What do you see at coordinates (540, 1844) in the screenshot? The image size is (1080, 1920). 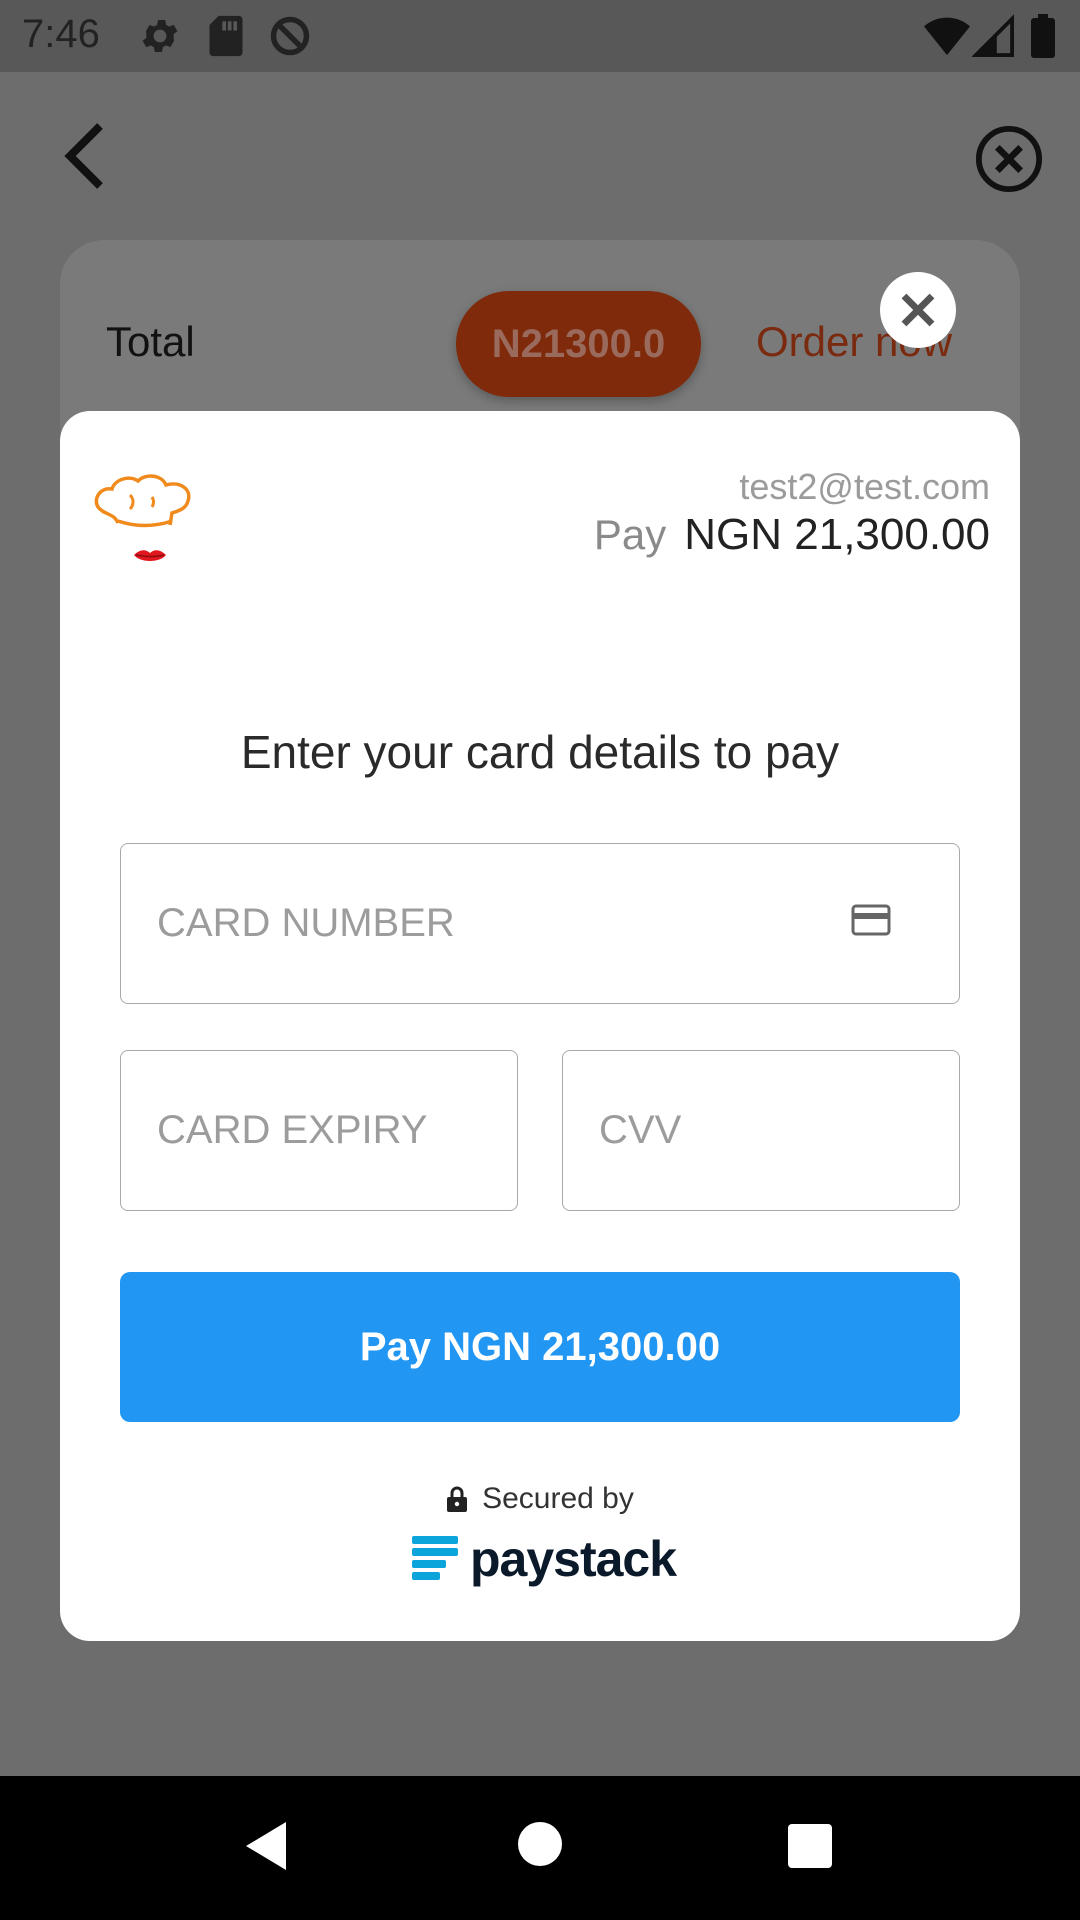 I see `nav-home-icon` at bounding box center [540, 1844].